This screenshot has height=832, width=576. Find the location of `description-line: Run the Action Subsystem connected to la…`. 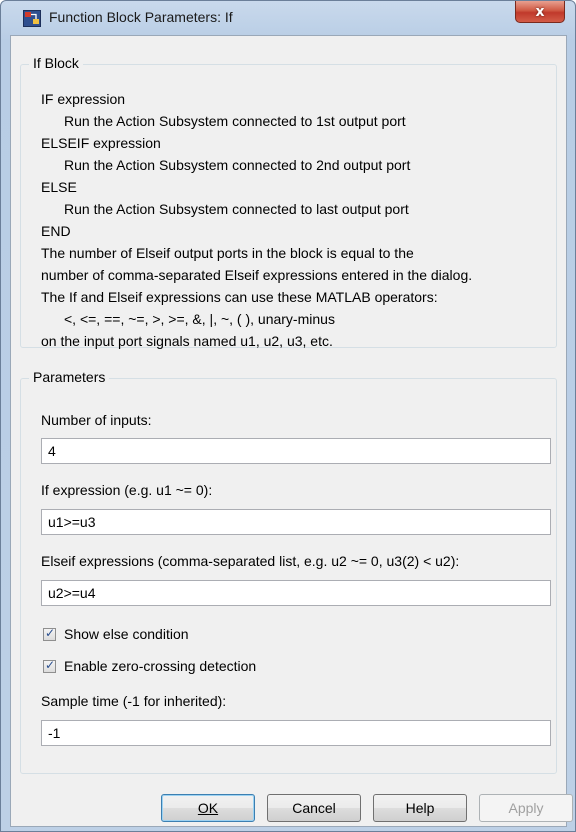

description-line: Run the Action Subsystem connected to la… is located at coordinates (236, 209).